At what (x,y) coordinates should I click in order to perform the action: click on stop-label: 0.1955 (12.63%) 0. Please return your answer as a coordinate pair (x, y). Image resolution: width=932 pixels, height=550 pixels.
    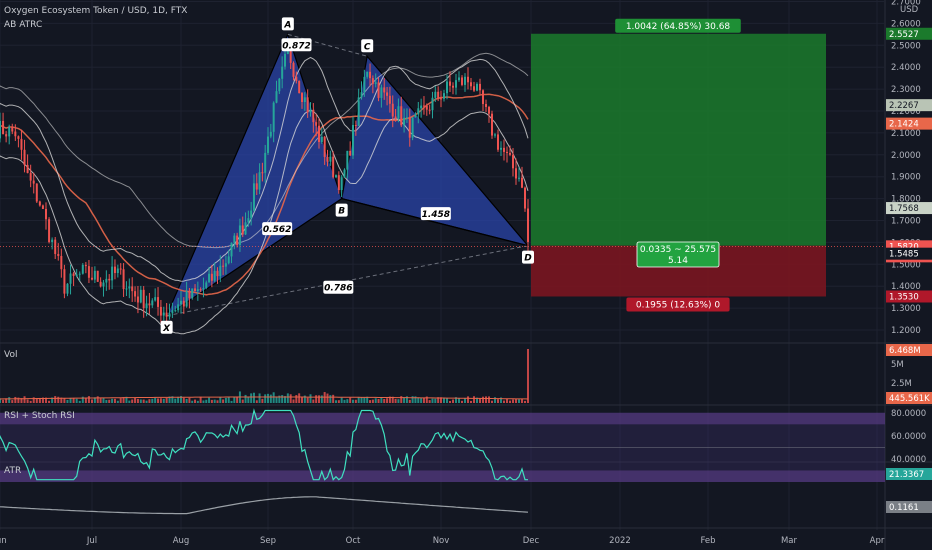
    Looking at the image, I should click on (678, 304).